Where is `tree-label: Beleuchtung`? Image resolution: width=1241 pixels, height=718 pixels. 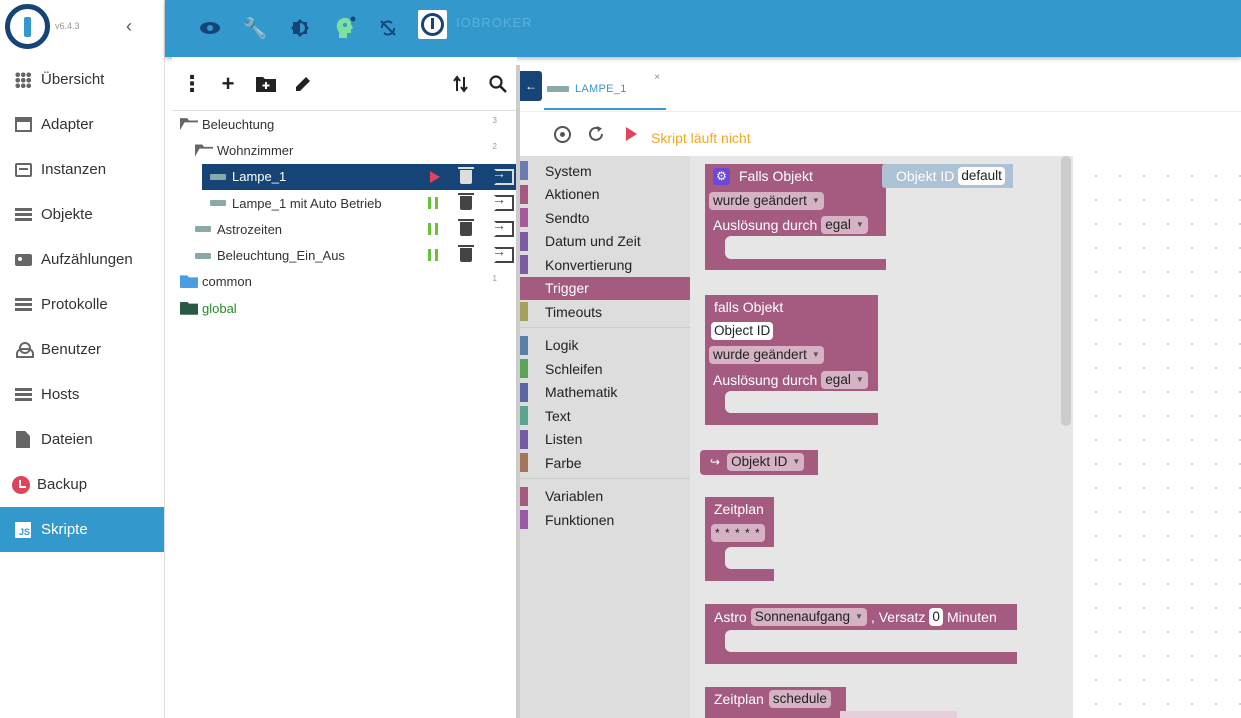 tree-label: Beleuchtung is located at coordinates (238, 124).